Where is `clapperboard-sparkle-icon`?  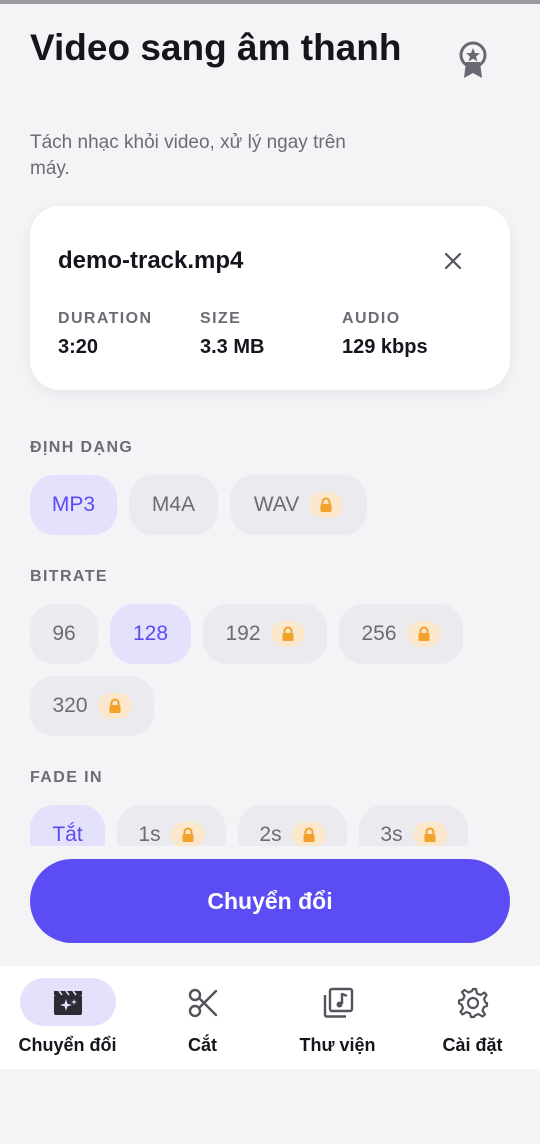 clapperboard-sparkle-icon is located at coordinates (67, 1002).